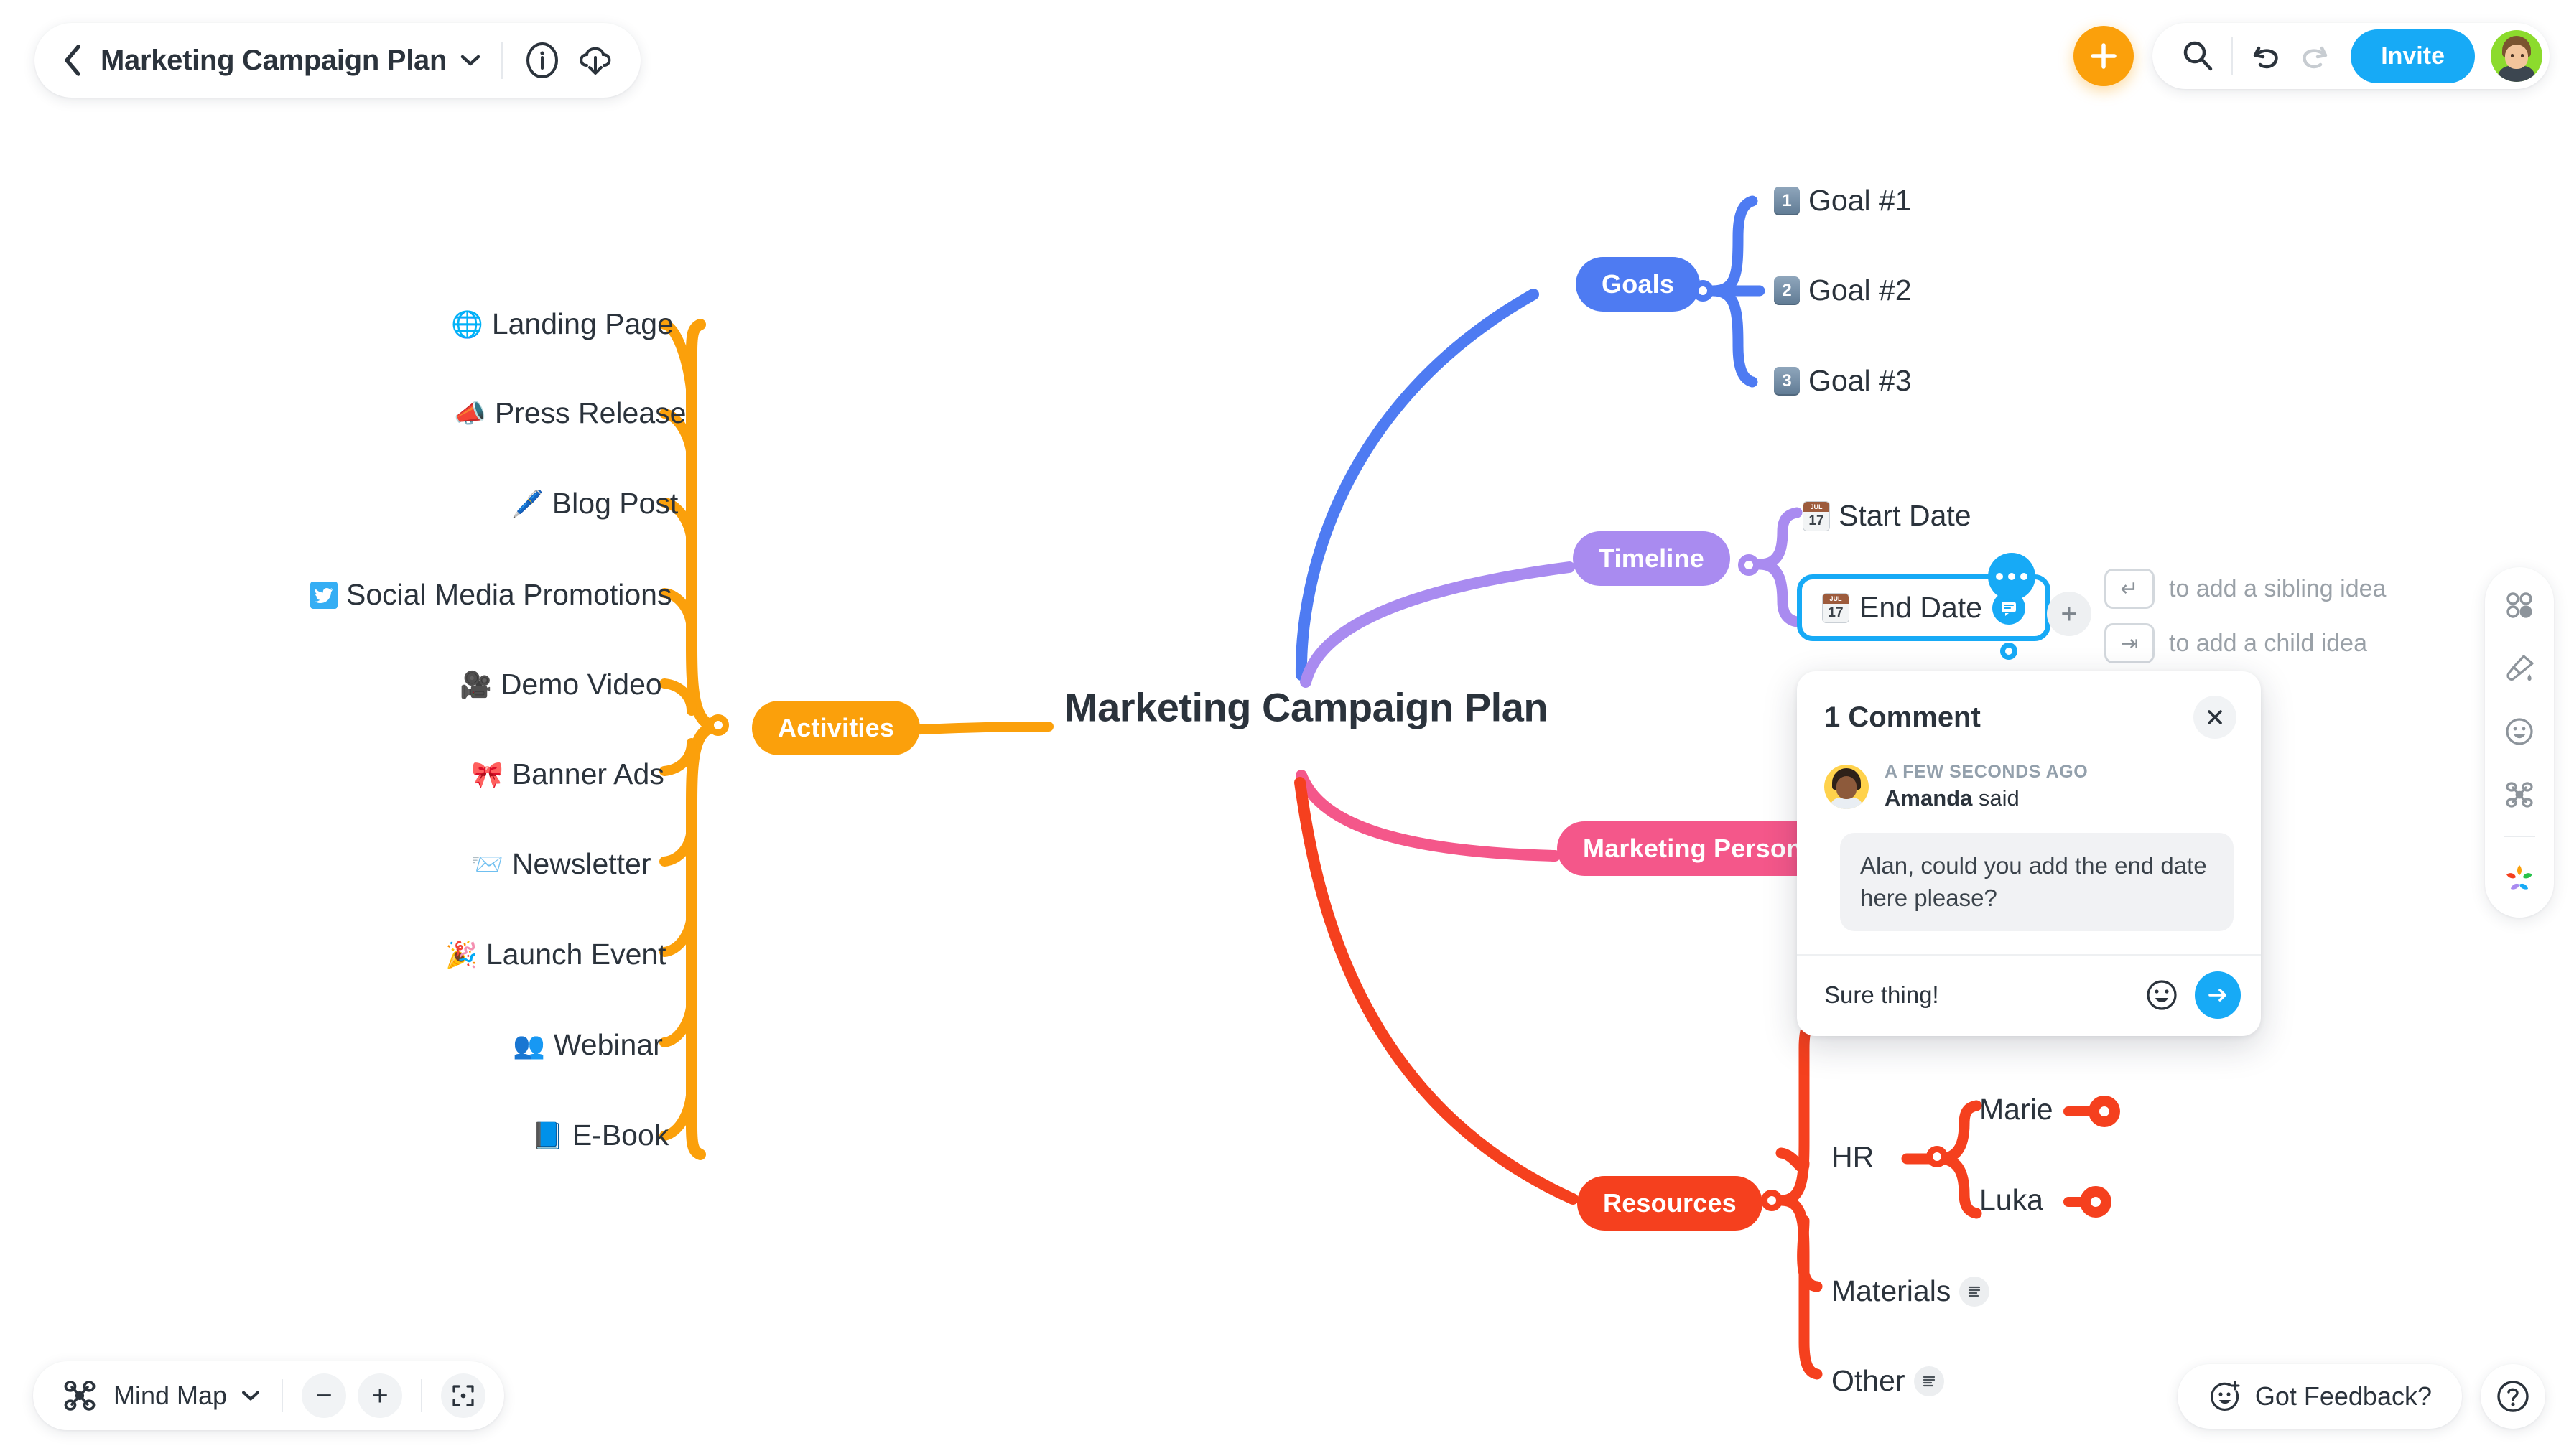  Describe the element at coordinates (1920, 607) in the screenshot. I see `end-date-label: End Date` at that location.